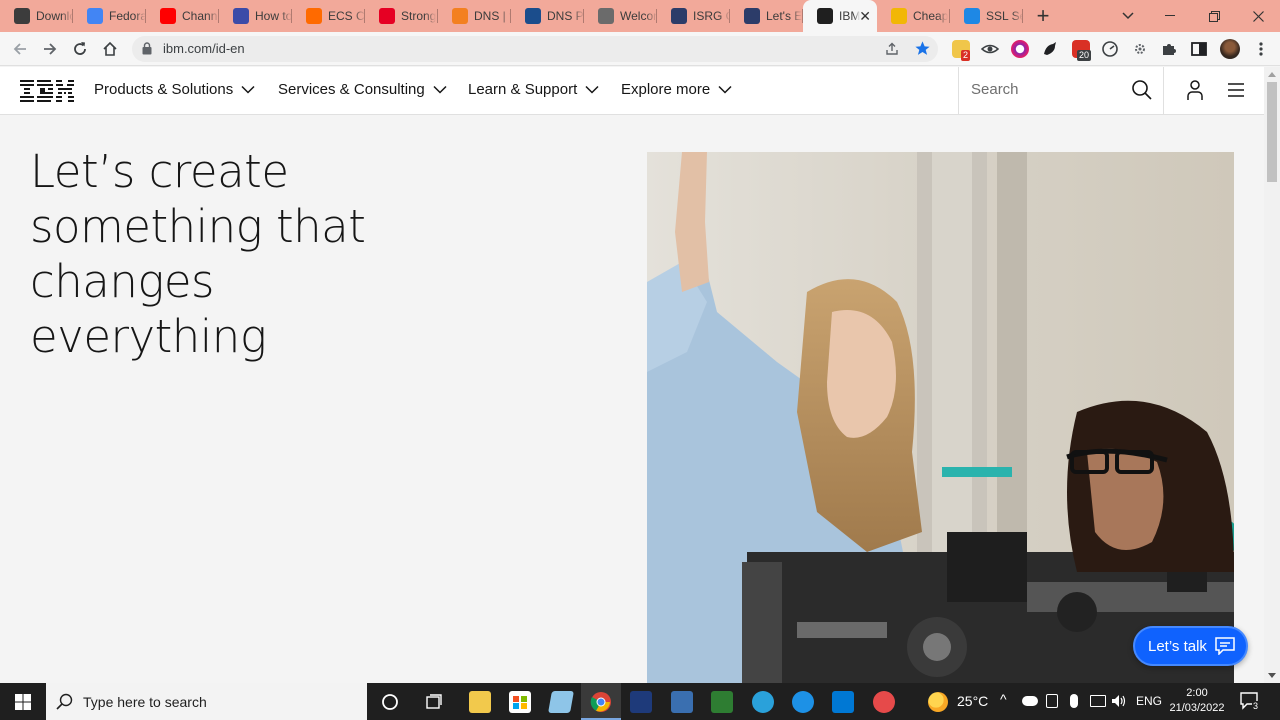 The image size is (1280, 720). What do you see at coordinates (1061, 90) in the screenshot?
I see `ibm-search-box: Search` at bounding box center [1061, 90].